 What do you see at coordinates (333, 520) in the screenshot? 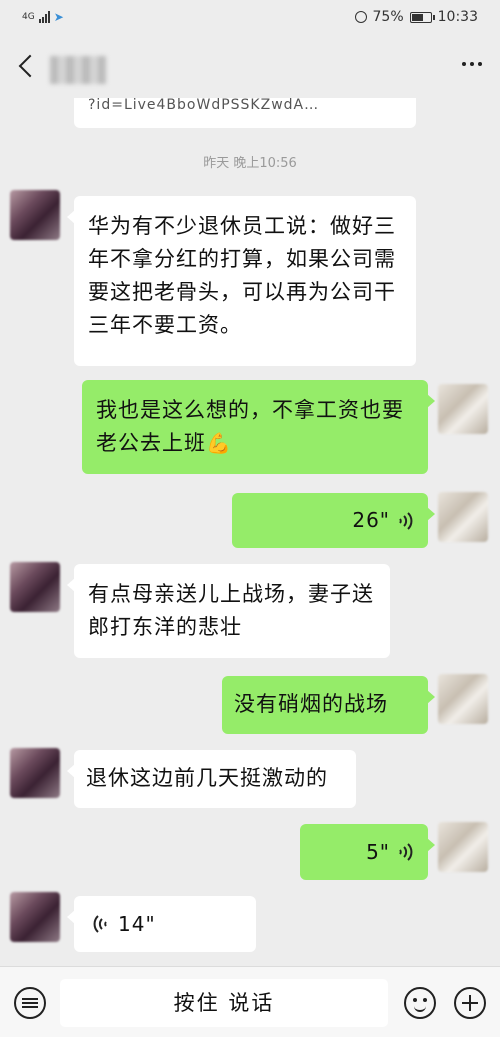
I see `voice-message-outgoing: 26"` at bounding box center [333, 520].